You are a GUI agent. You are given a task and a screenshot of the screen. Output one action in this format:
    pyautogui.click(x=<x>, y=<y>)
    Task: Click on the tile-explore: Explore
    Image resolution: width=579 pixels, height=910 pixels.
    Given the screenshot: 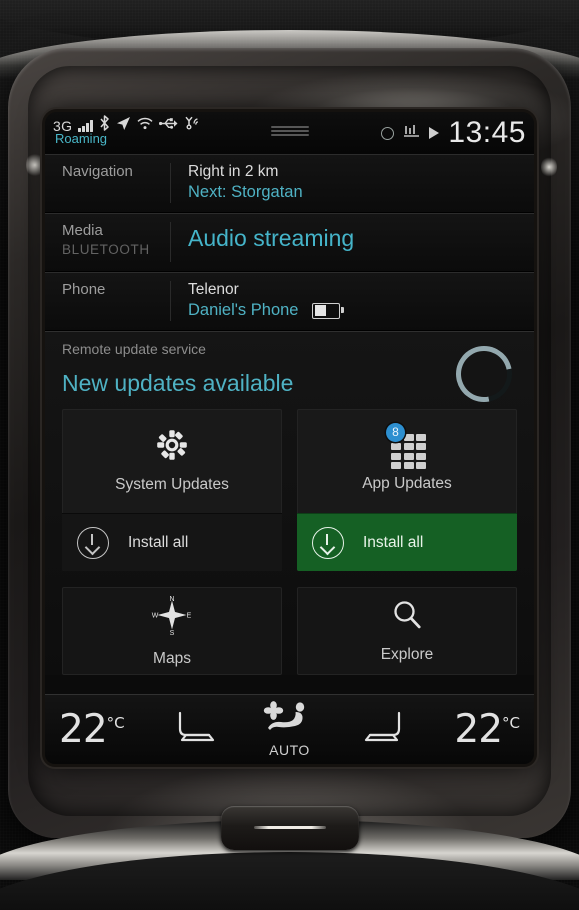 What is the action you would take?
    pyautogui.click(x=407, y=631)
    